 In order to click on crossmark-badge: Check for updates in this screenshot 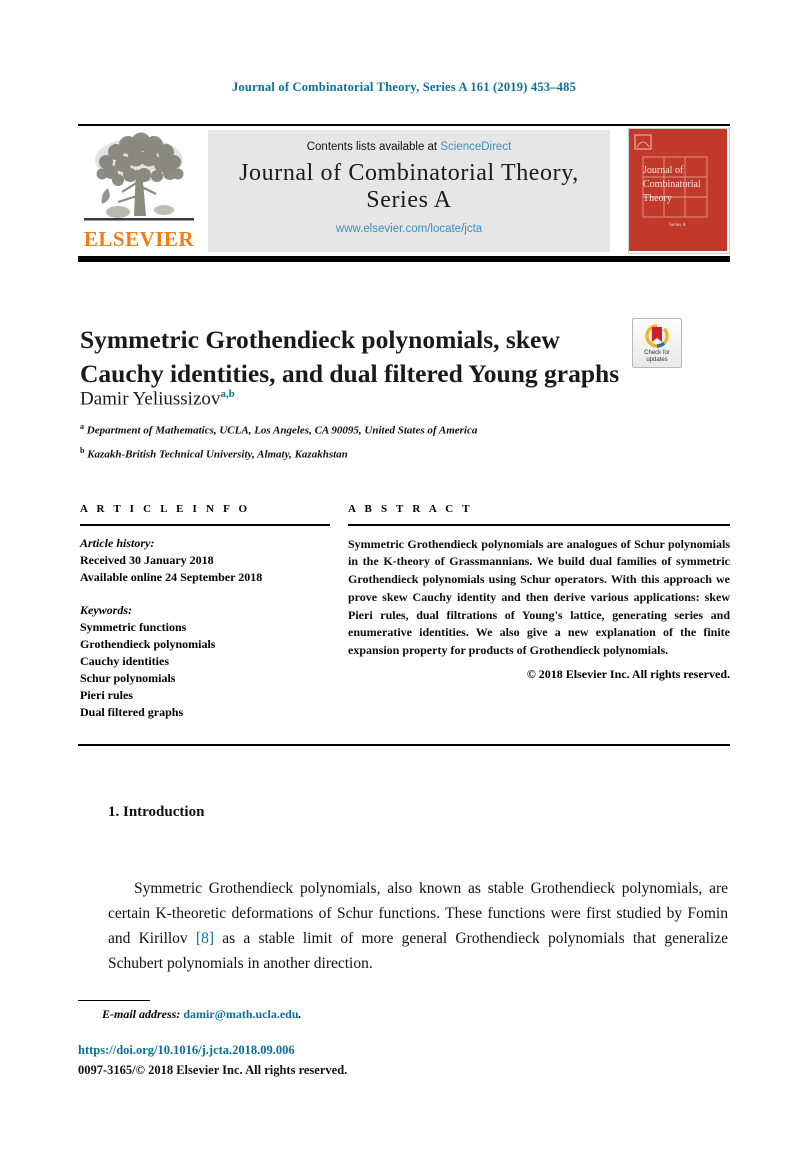, I will do `click(657, 343)`.